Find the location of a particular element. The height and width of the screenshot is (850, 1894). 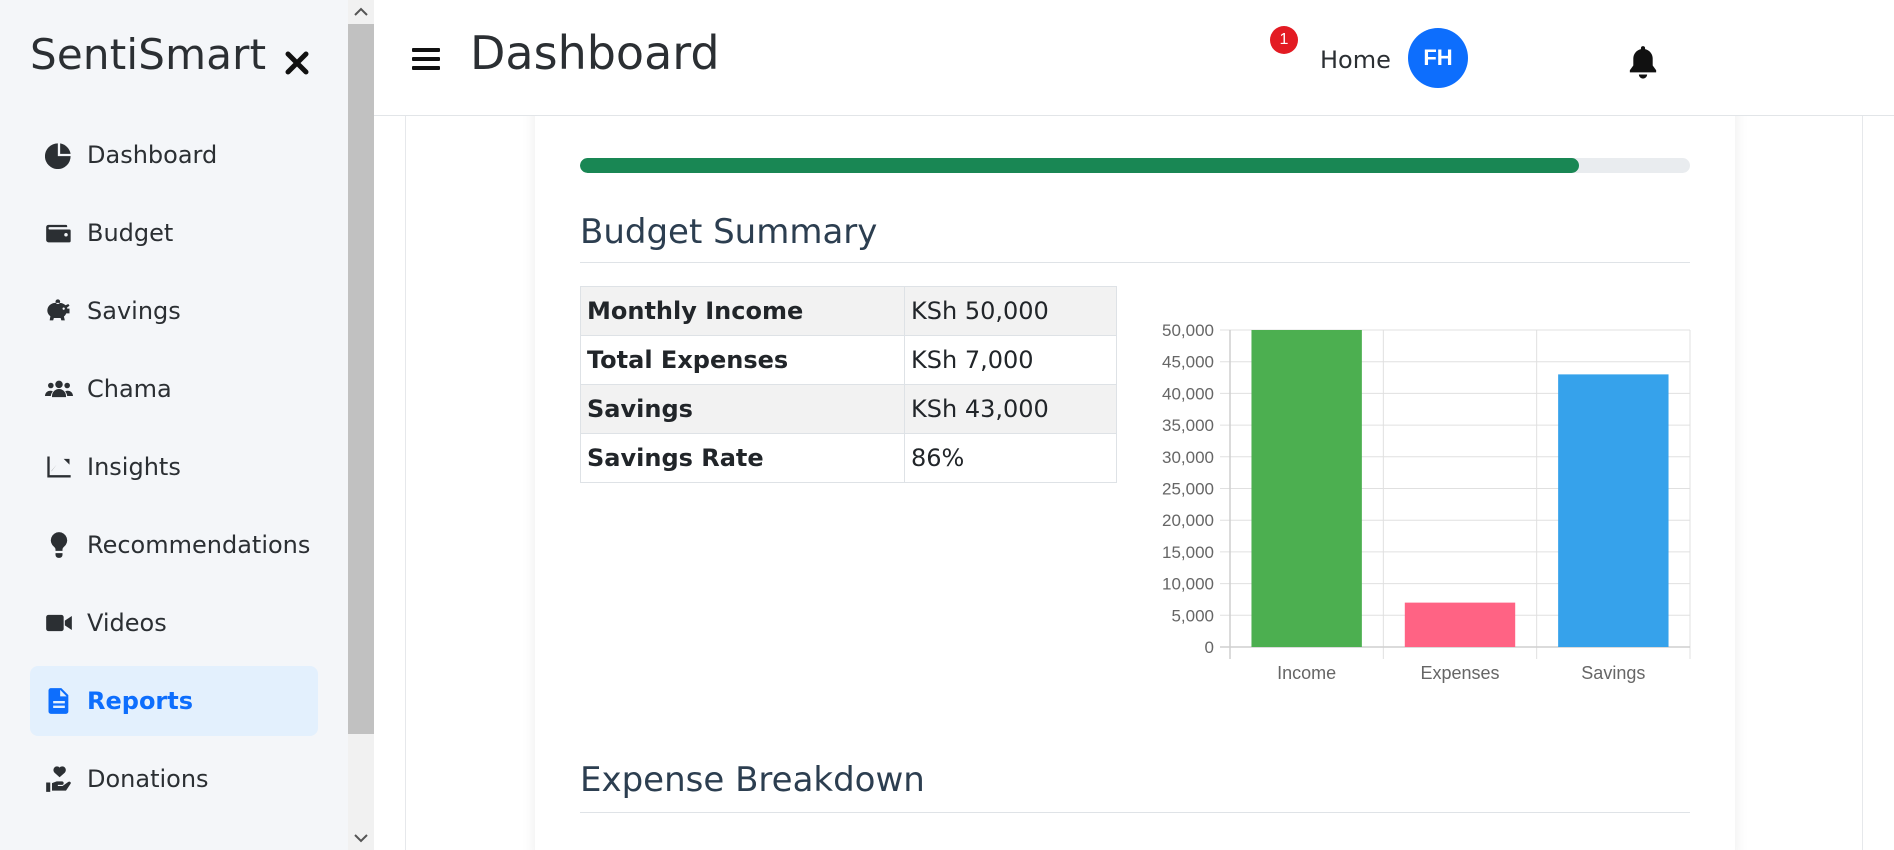

table-cell-value: KSh 43,000 is located at coordinates (1010, 409).